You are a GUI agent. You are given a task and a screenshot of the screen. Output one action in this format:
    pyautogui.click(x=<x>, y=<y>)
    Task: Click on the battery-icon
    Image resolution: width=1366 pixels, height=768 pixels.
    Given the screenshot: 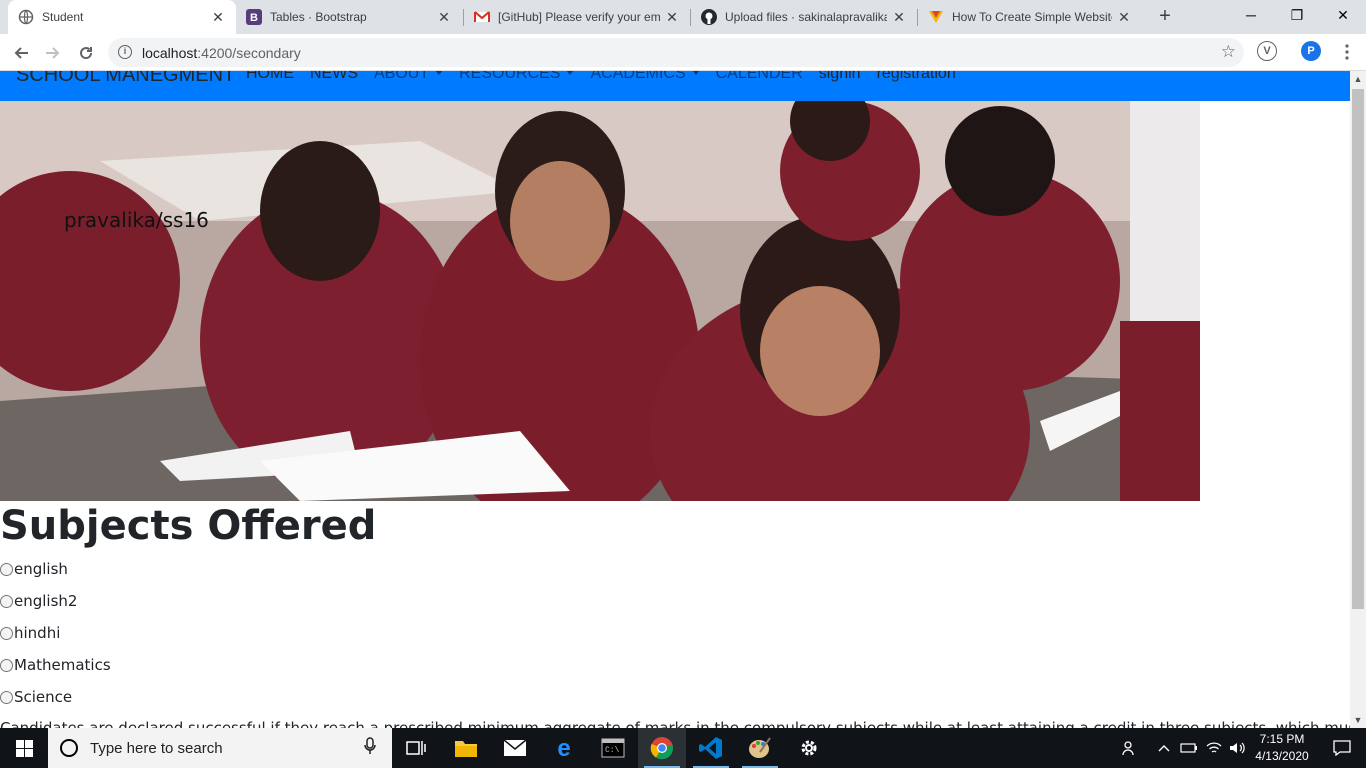 What is the action you would take?
    pyautogui.click(x=1189, y=748)
    